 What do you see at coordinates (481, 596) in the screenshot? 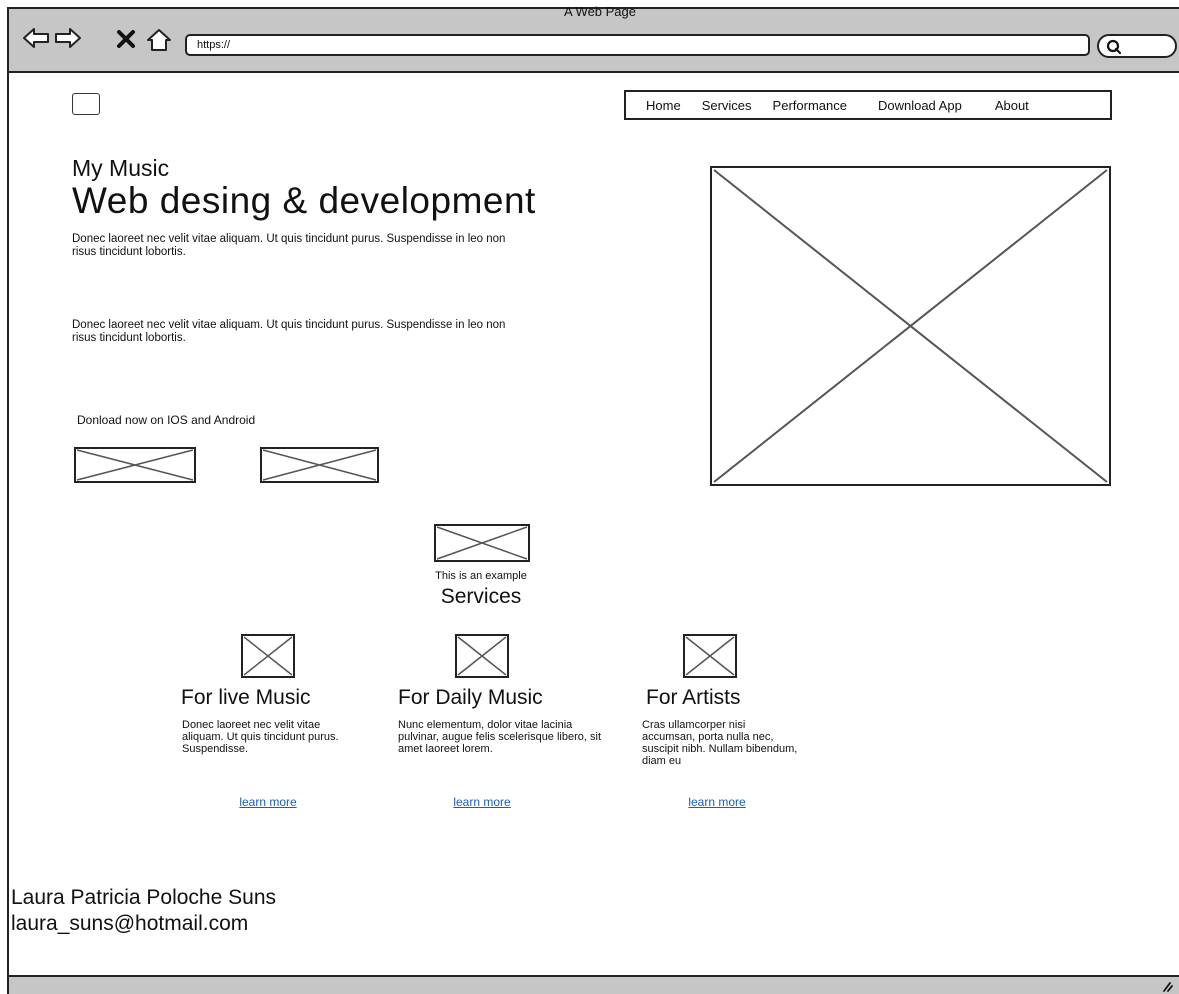
I see `services-heading: Services` at bounding box center [481, 596].